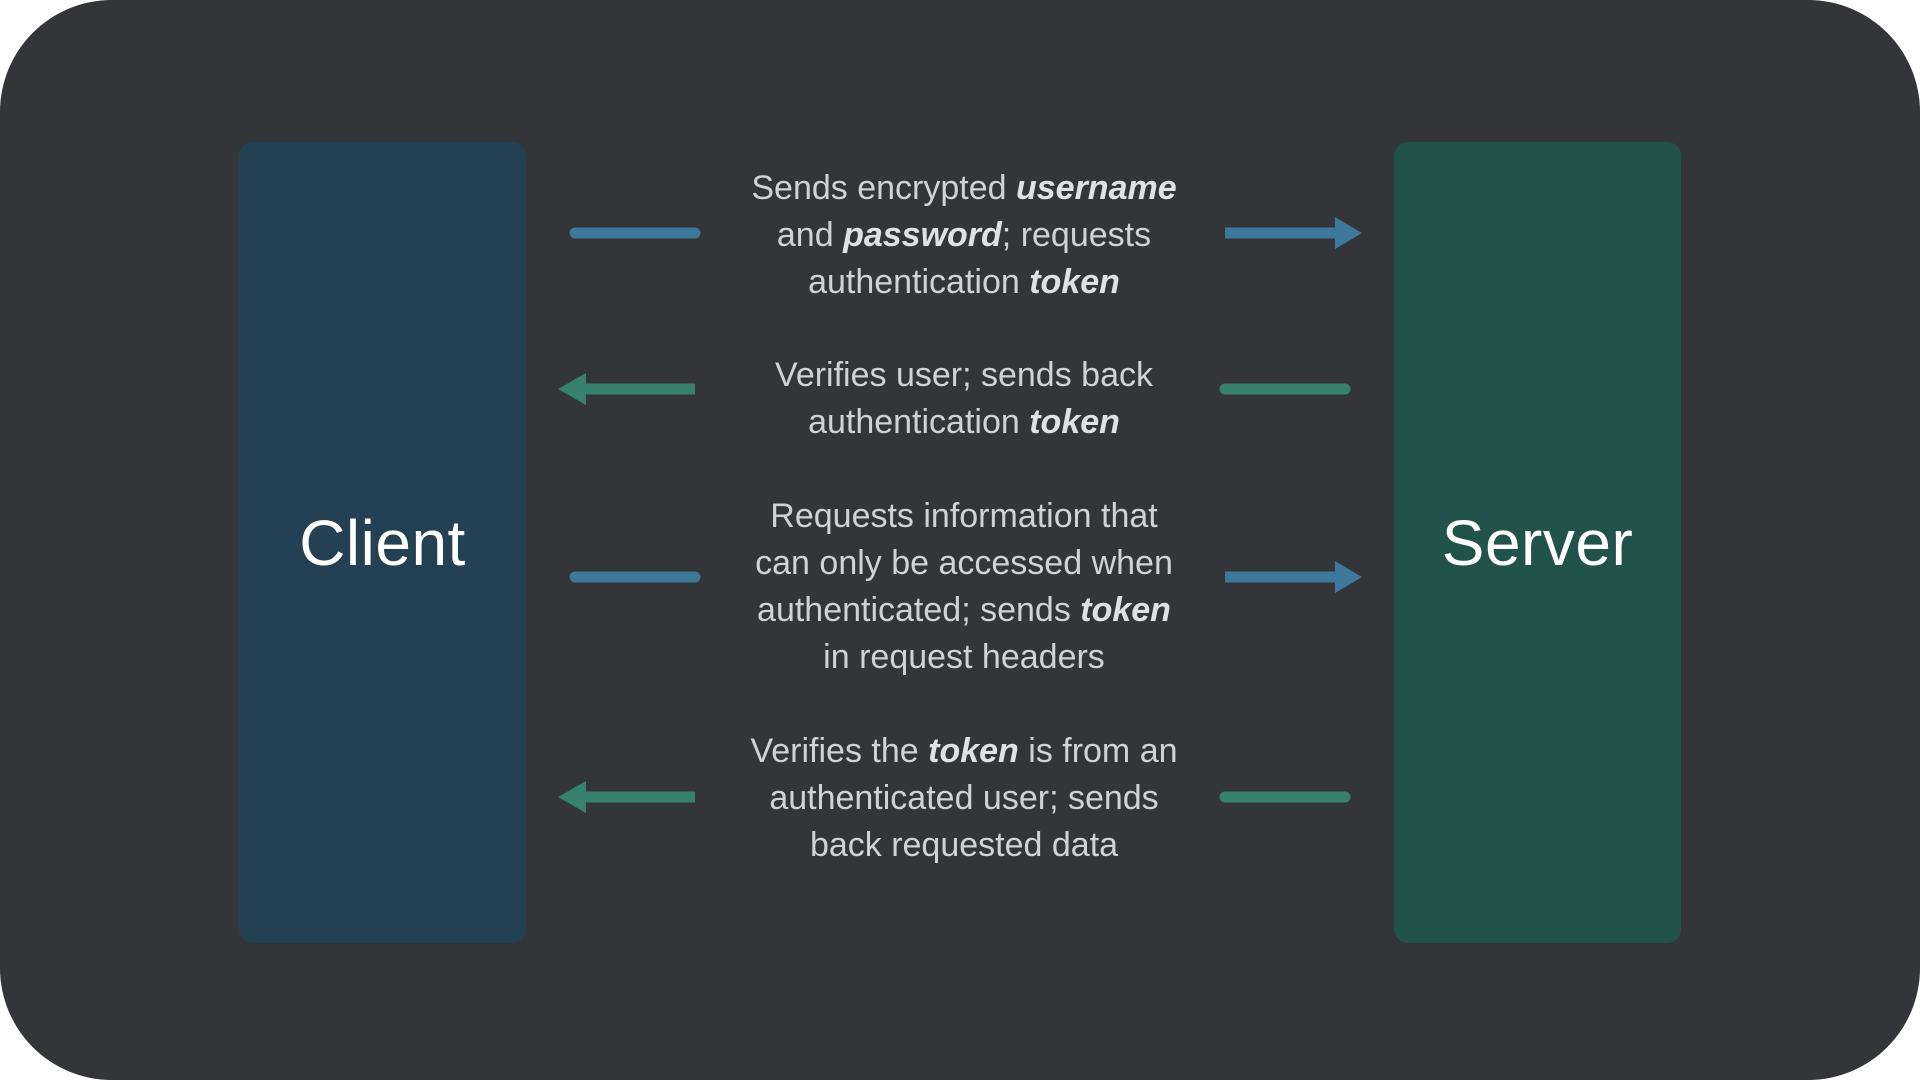  Describe the element at coordinates (572, 797) in the screenshot. I see `response-arrow-2-head` at that location.